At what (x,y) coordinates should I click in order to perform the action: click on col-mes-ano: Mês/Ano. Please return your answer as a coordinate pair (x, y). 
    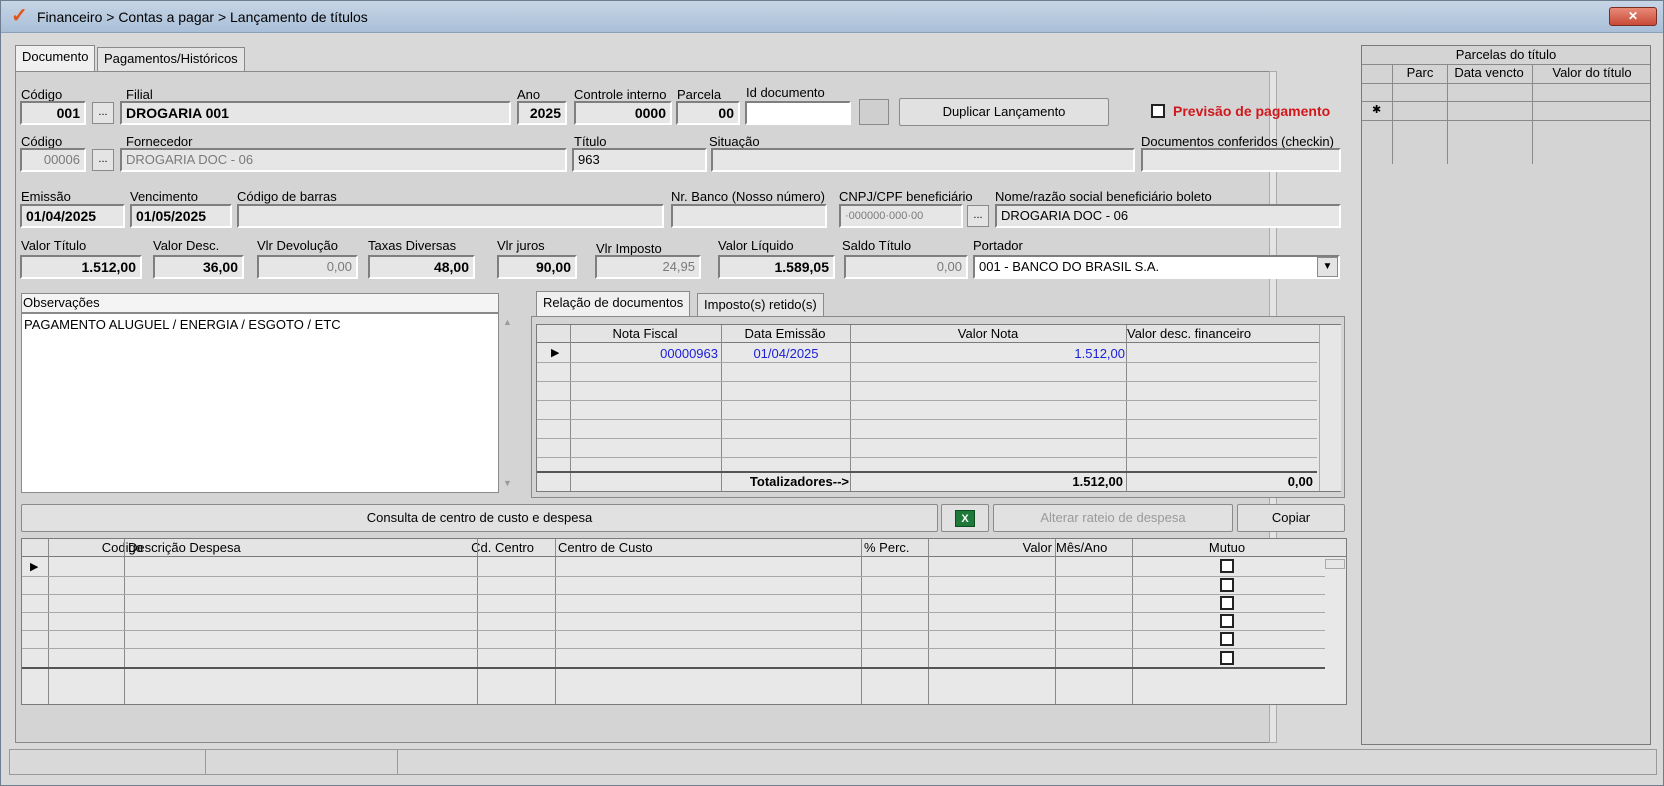
    Looking at the image, I should click on (1082, 547).